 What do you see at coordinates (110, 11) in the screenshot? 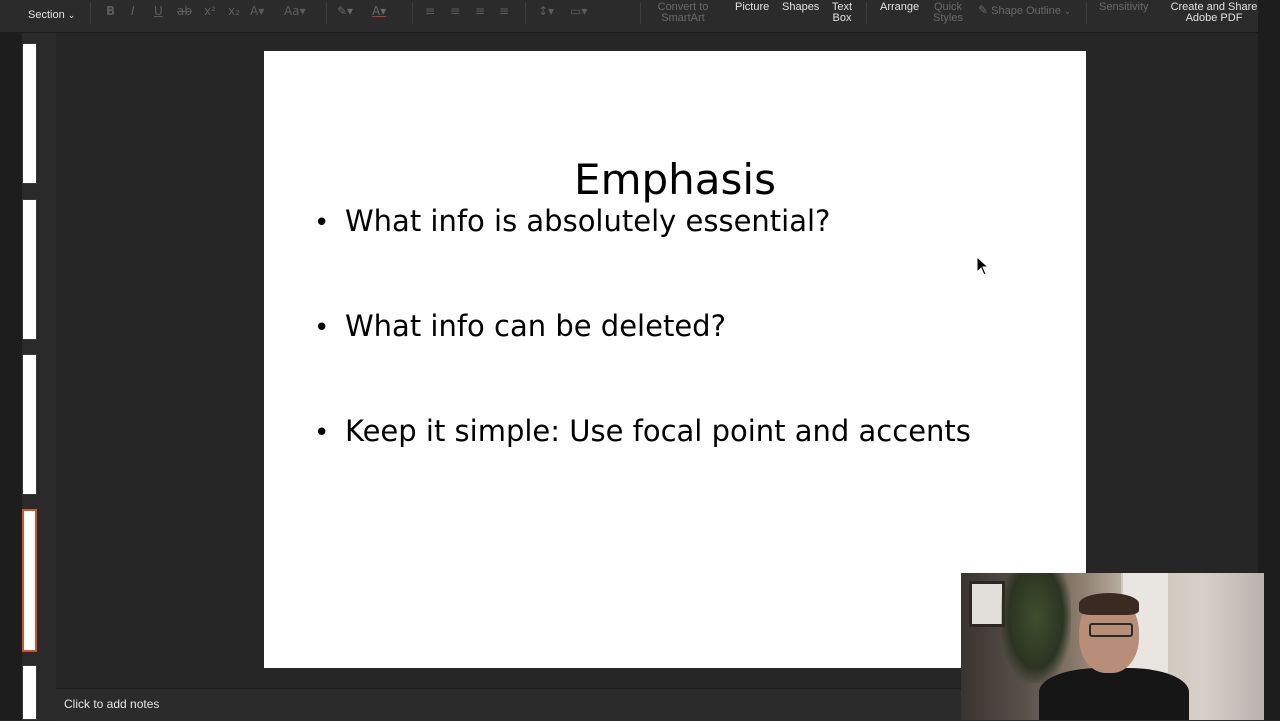
I see `bold-icon: B` at bounding box center [110, 11].